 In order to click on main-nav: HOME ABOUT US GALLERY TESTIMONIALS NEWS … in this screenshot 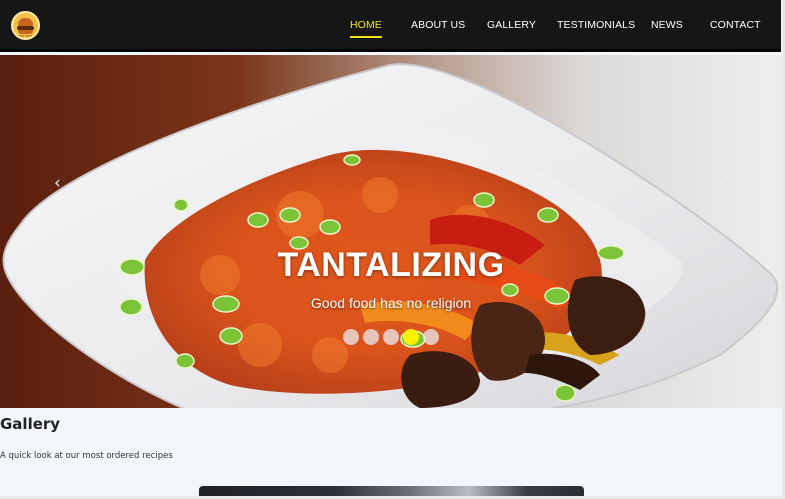, I will do `click(392, 29)`.